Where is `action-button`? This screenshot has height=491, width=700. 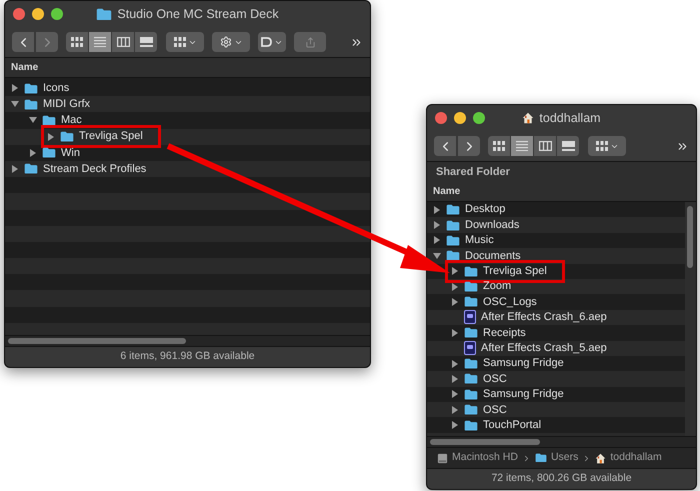 action-button is located at coordinates (231, 42).